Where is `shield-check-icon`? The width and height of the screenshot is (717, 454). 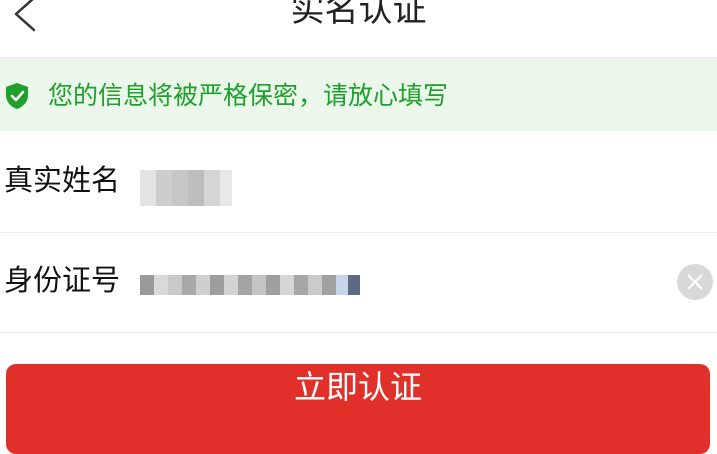
shield-check-icon is located at coordinates (17, 96).